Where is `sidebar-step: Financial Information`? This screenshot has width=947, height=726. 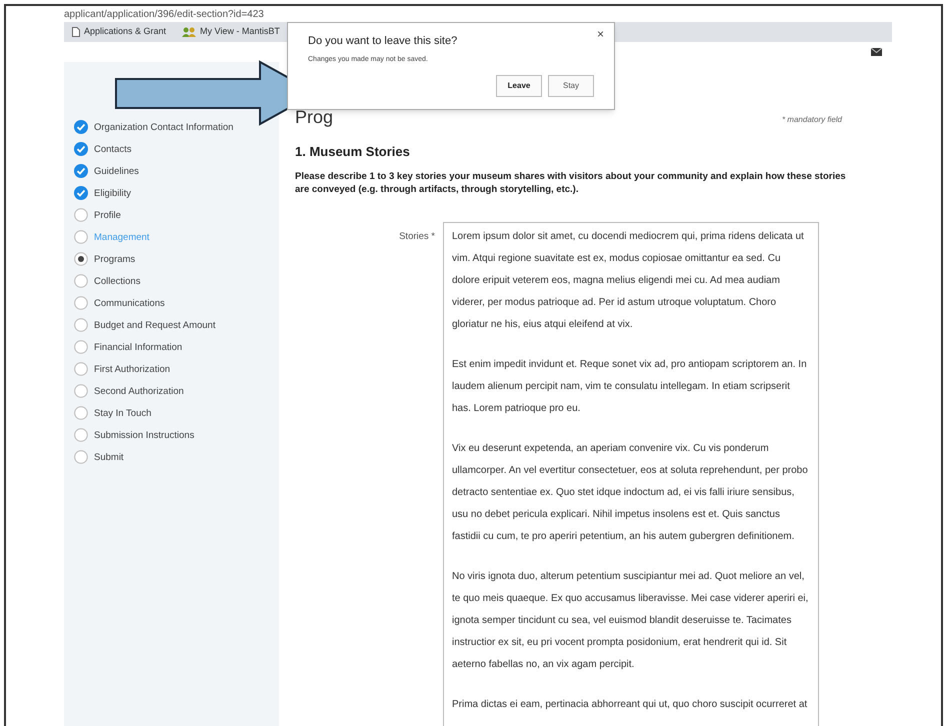 sidebar-step: Financial Information is located at coordinates (128, 347).